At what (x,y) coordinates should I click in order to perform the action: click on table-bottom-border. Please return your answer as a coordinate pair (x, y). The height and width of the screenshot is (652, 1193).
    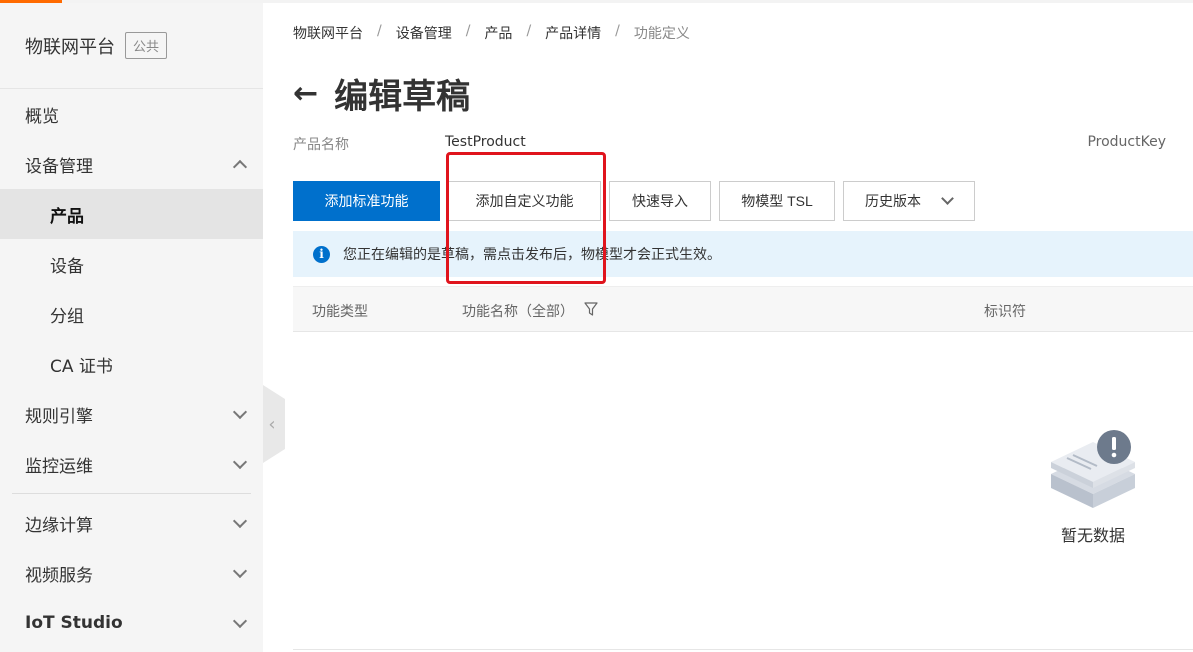
    Looking at the image, I should click on (743, 649).